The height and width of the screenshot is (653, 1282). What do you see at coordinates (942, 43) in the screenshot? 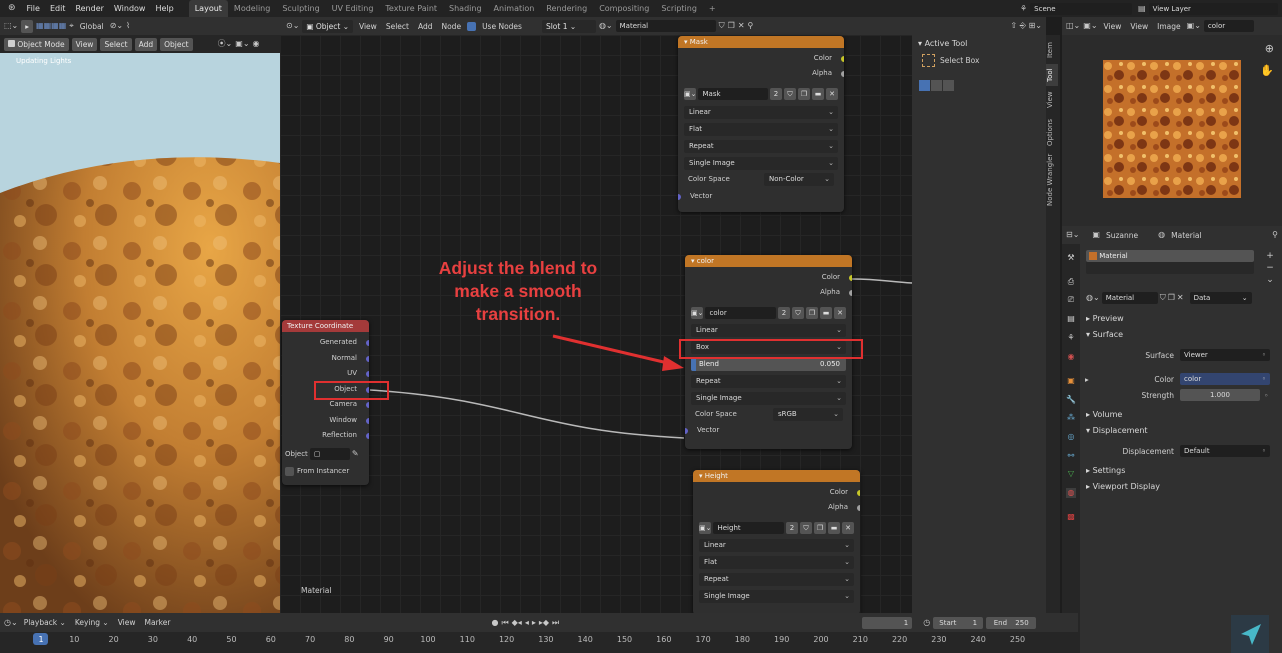
I see `active-tool-title: ▾ Active Tool` at bounding box center [942, 43].